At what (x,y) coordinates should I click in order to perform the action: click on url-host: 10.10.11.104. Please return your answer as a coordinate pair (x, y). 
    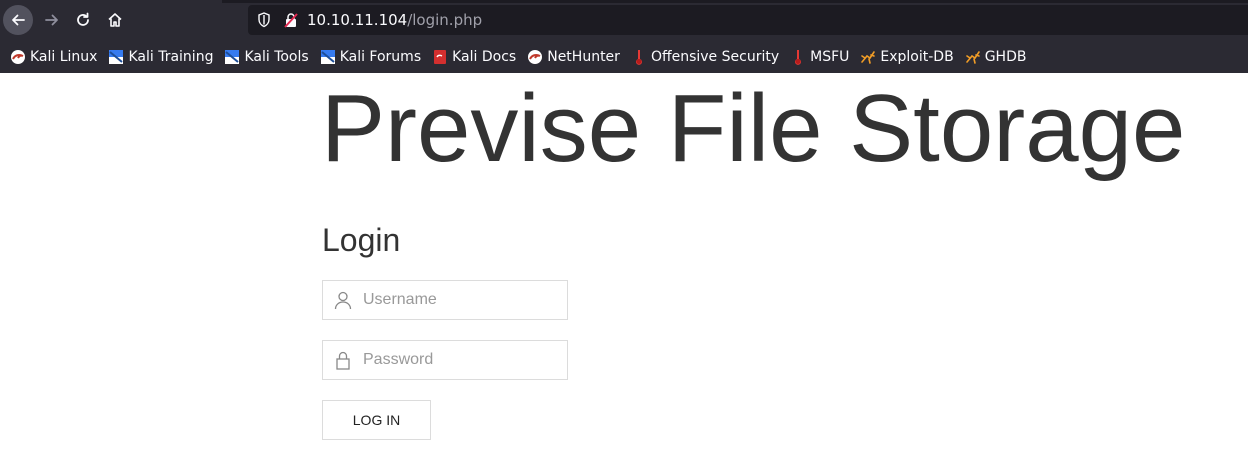
    Looking at the image, I should click on (357, 20).